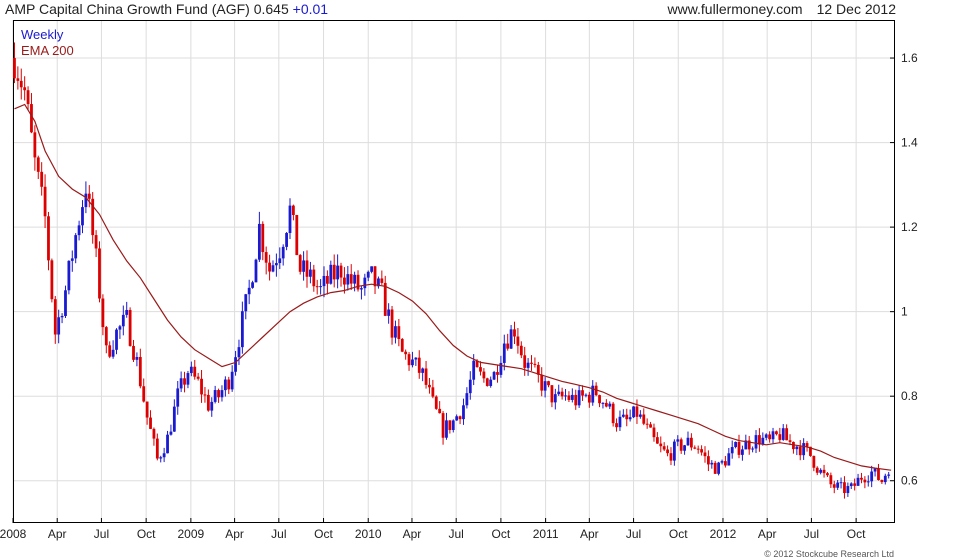  I want to click on legend-ema: EMA 200, so click(47, 50).